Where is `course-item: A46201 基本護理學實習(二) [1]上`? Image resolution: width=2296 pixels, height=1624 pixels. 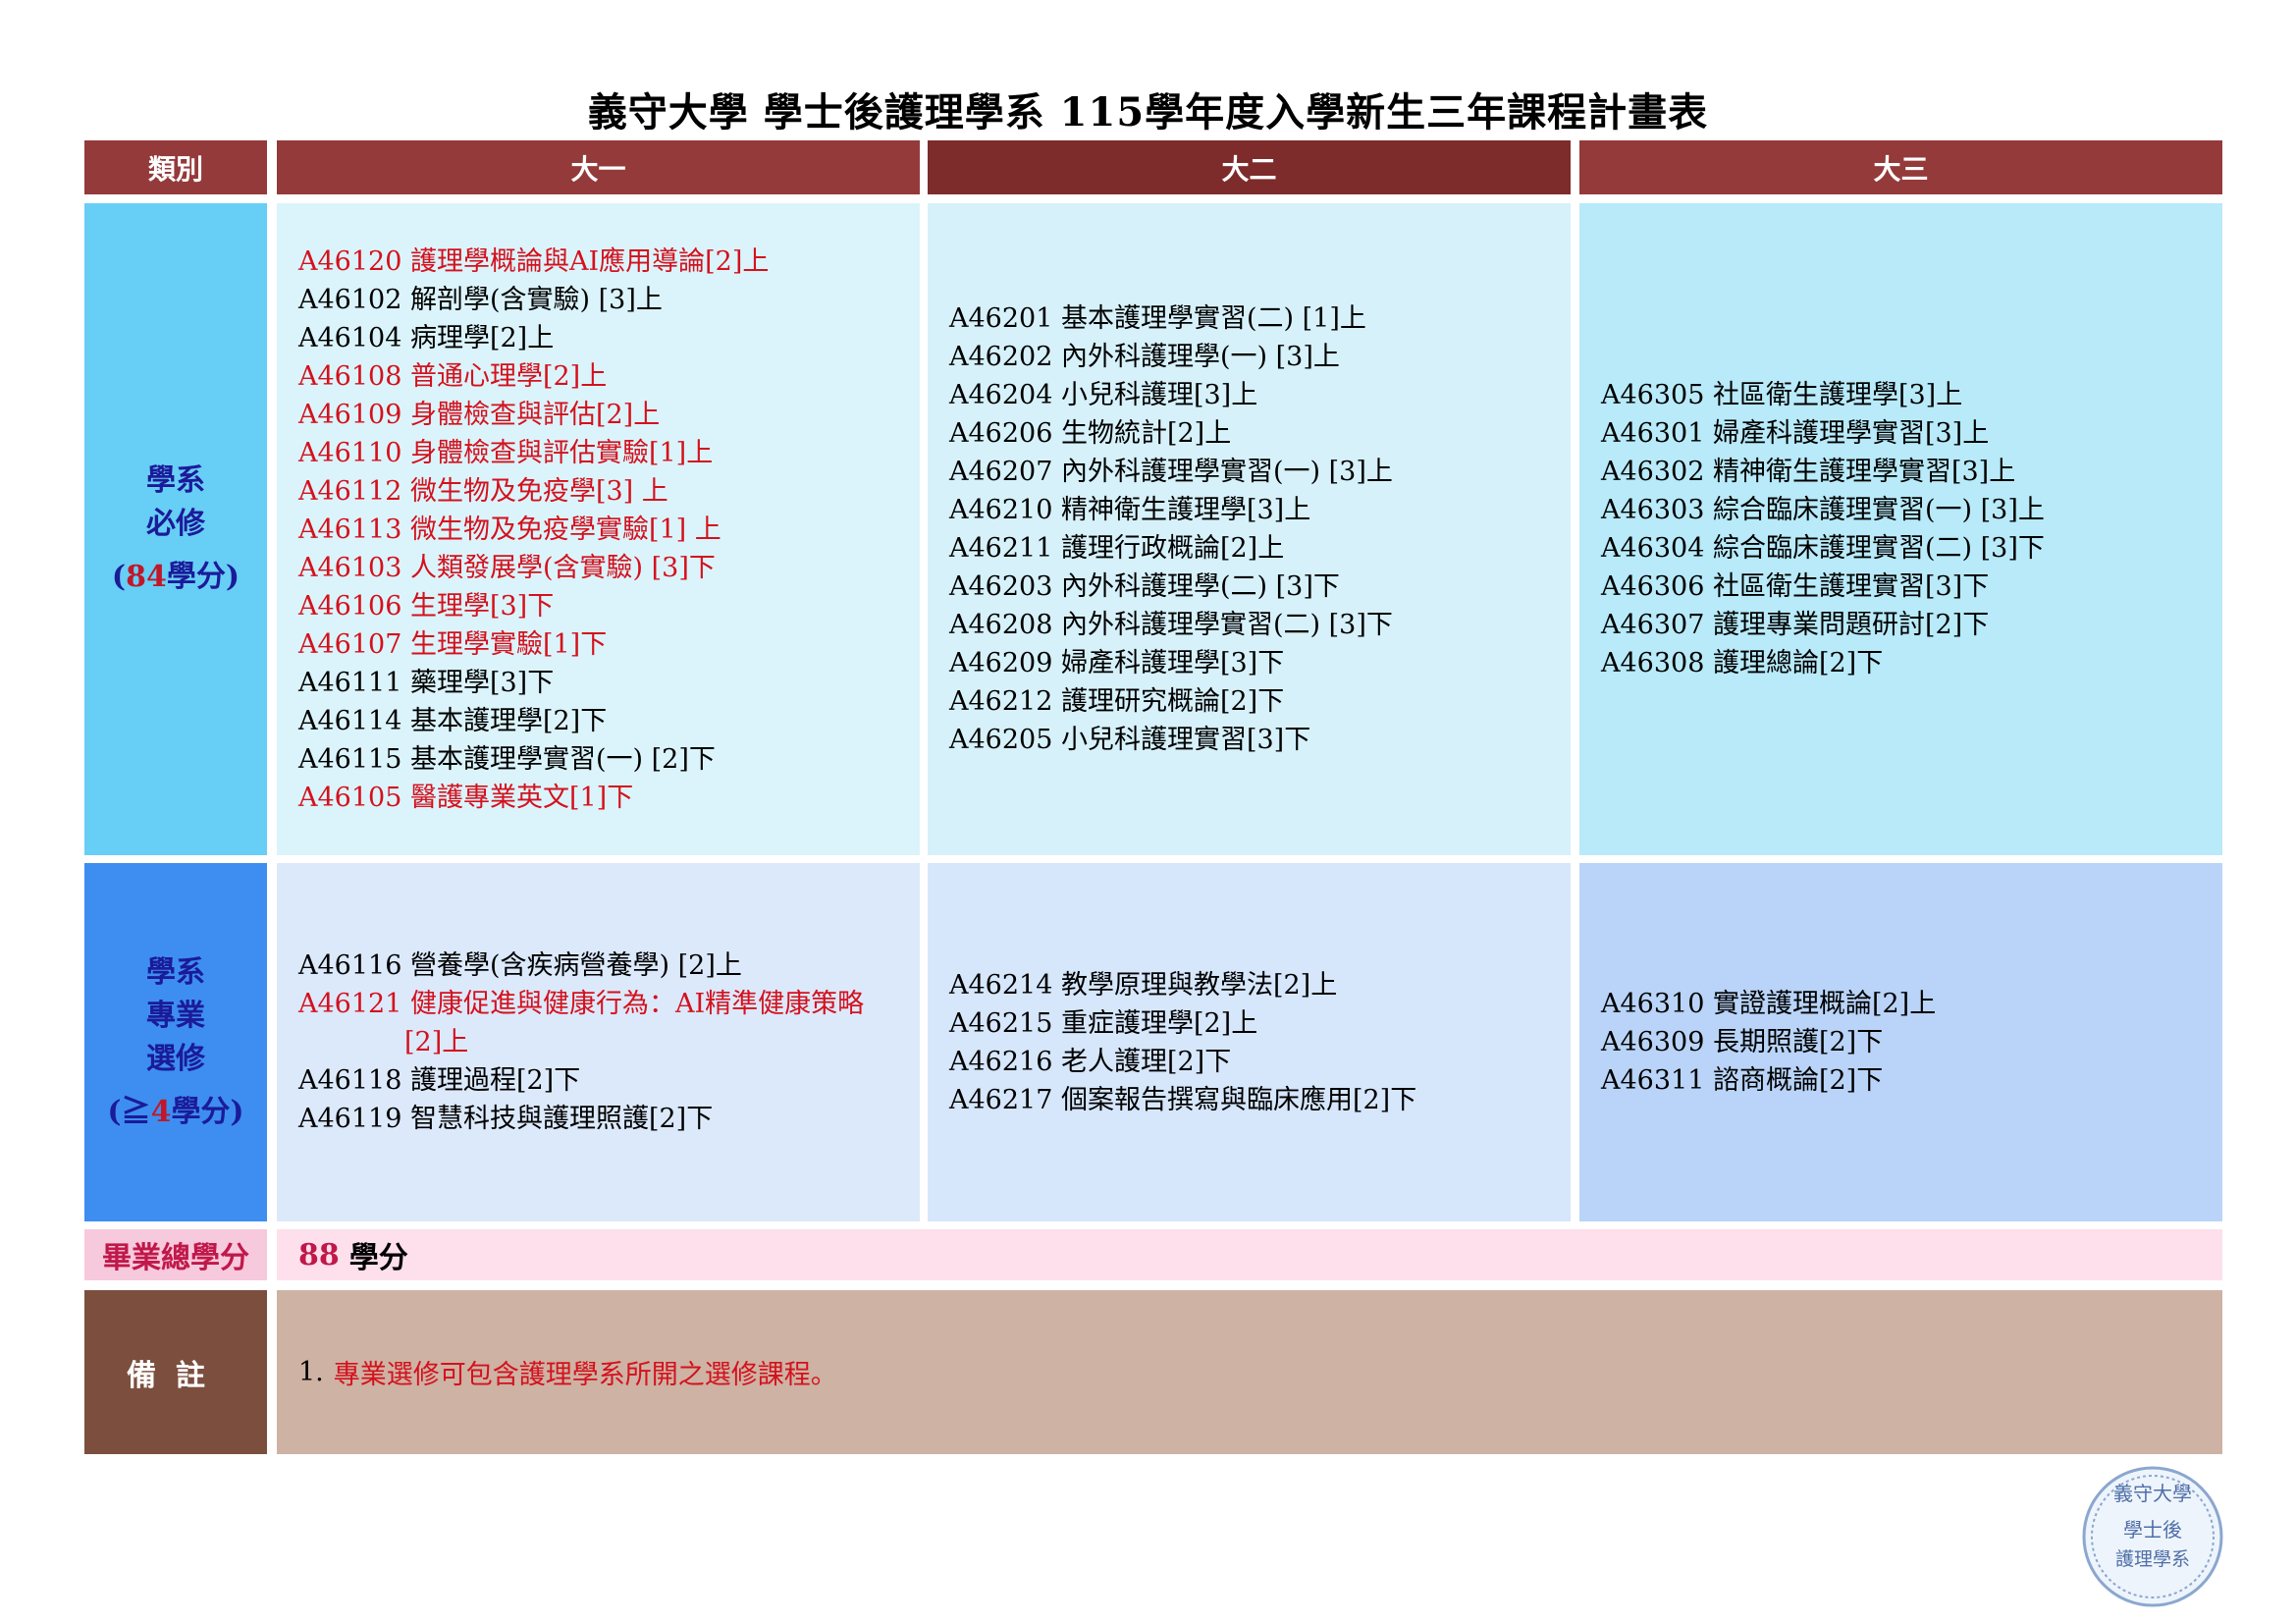 course-item: A46201 基本護理學實習(二) [1]上 is located at coordinates (1157, 318).